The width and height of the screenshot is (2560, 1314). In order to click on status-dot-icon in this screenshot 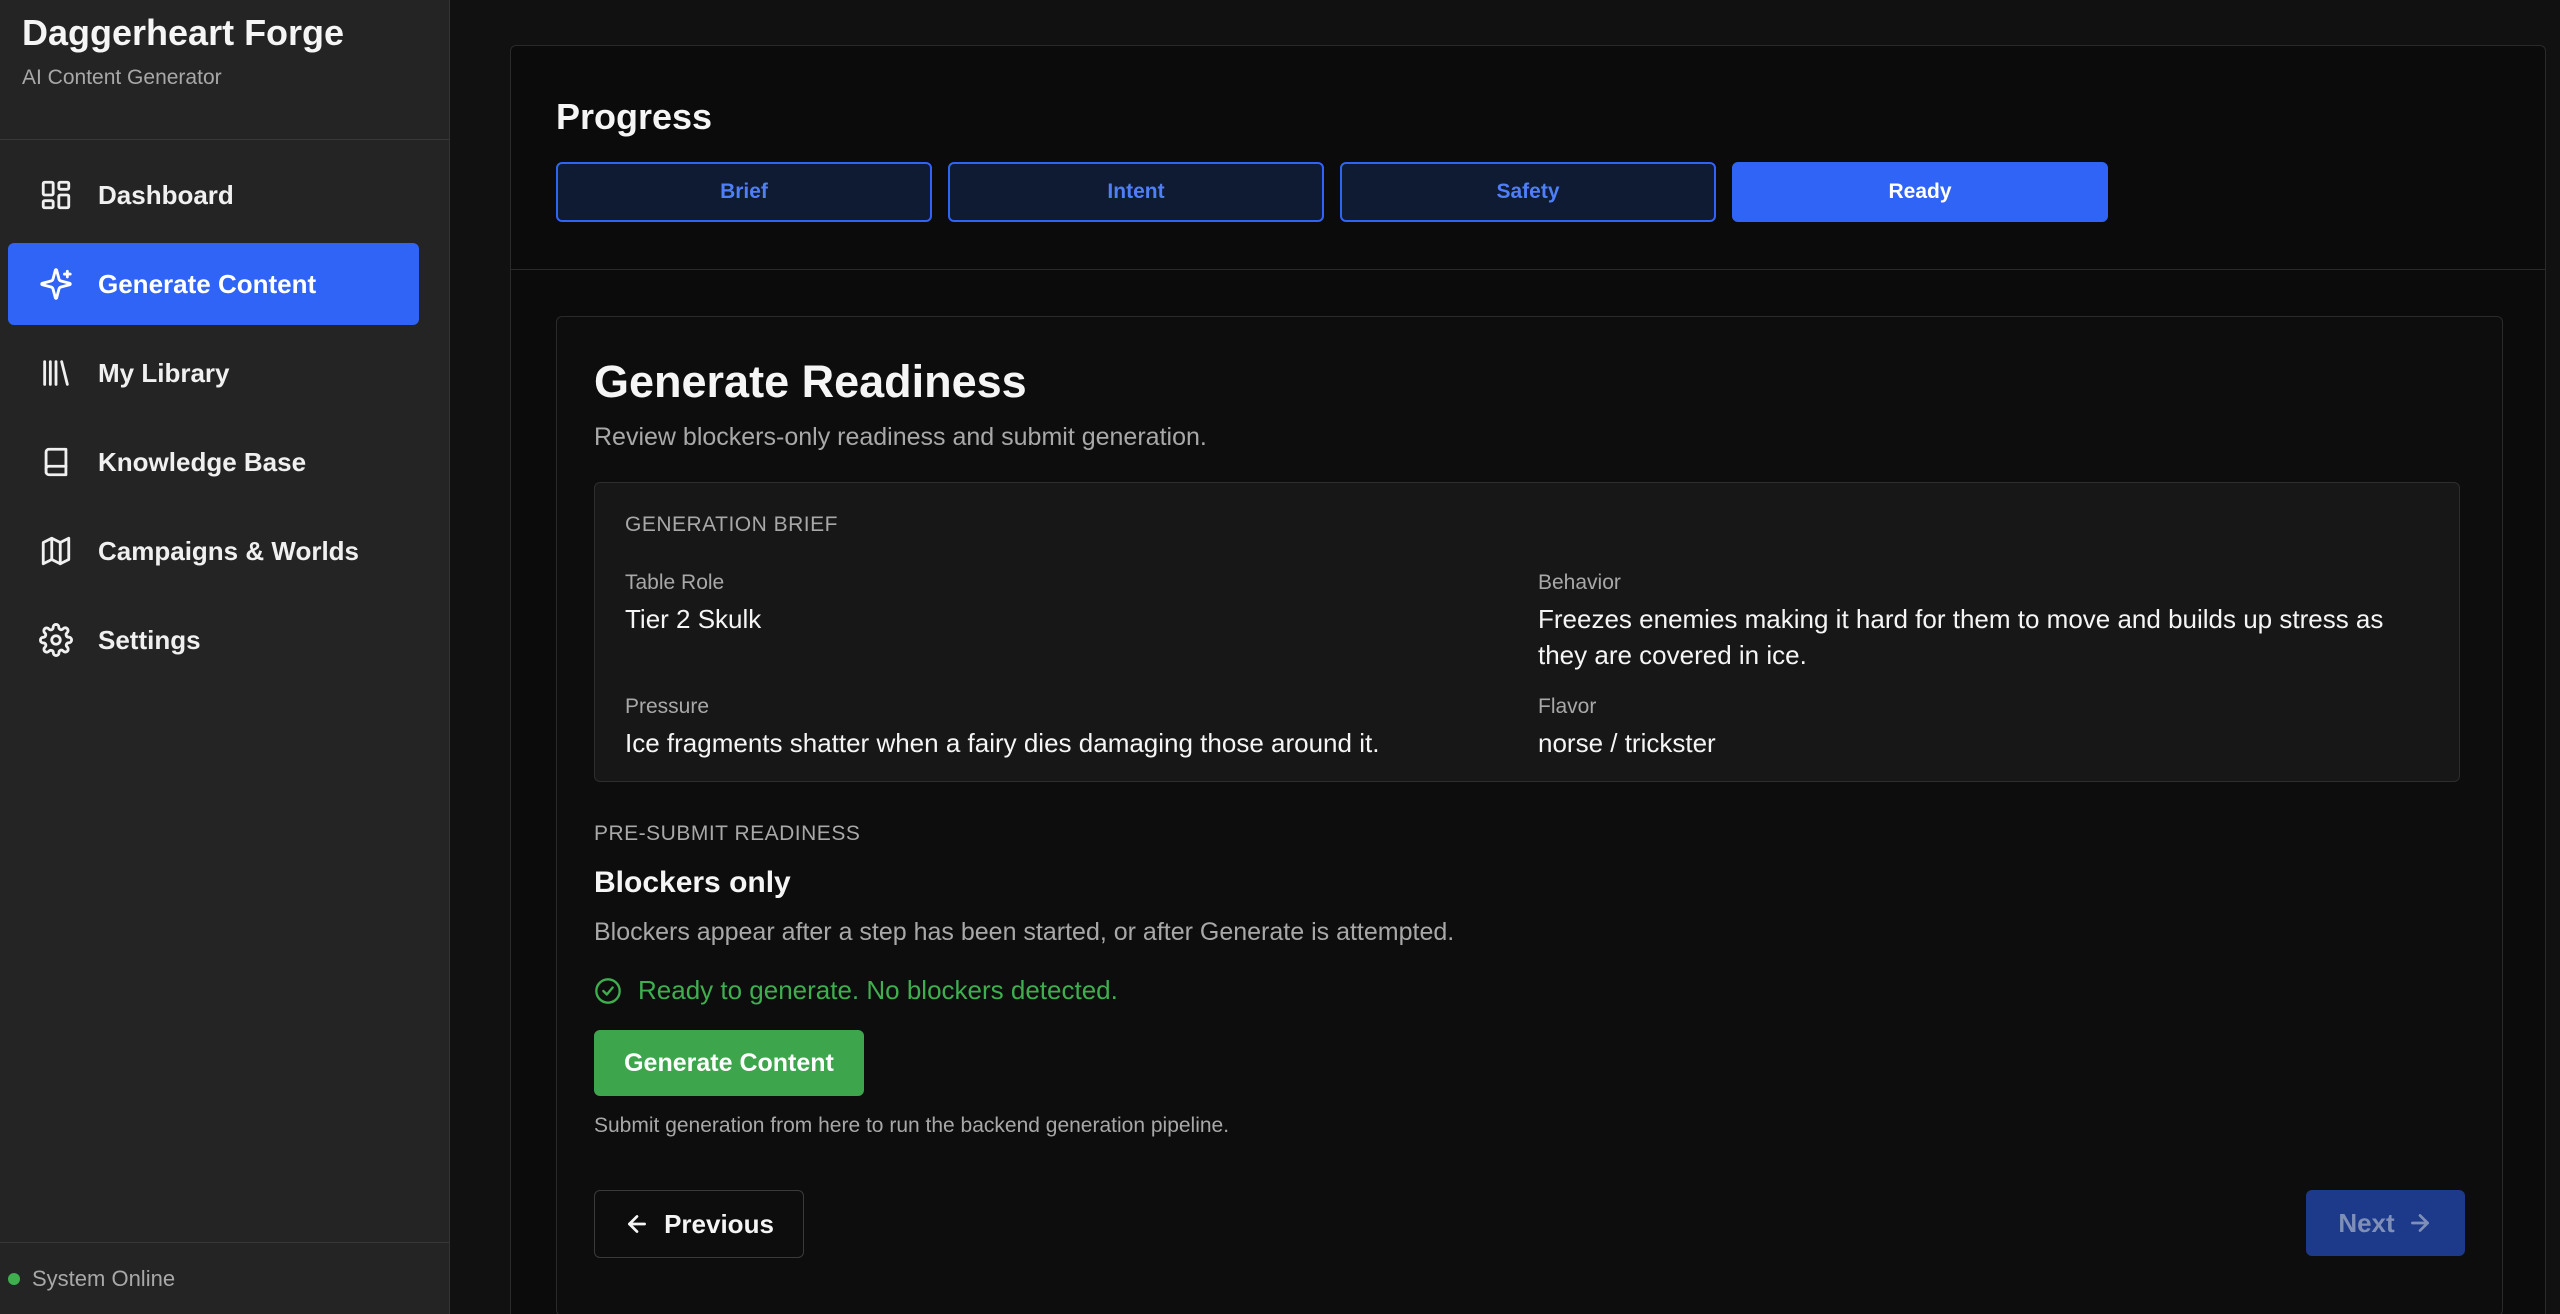, I will do `click(14, 1278)`.